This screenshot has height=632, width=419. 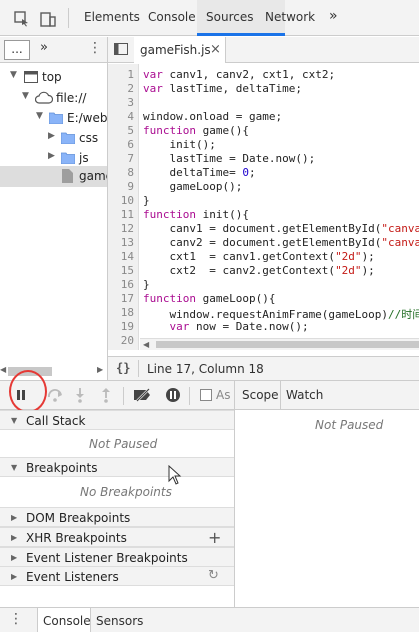 I want to click on cloud-icon, so click(x=44, y=99).